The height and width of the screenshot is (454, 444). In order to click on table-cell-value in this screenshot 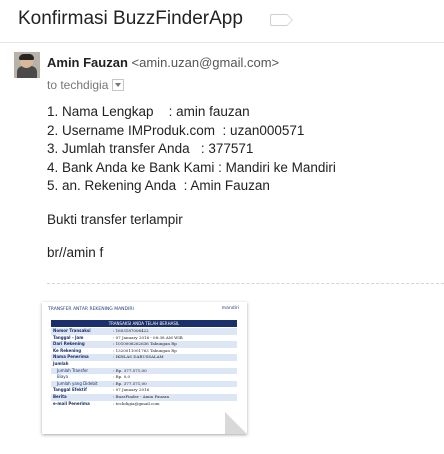, I will do `click(174, 364)`.